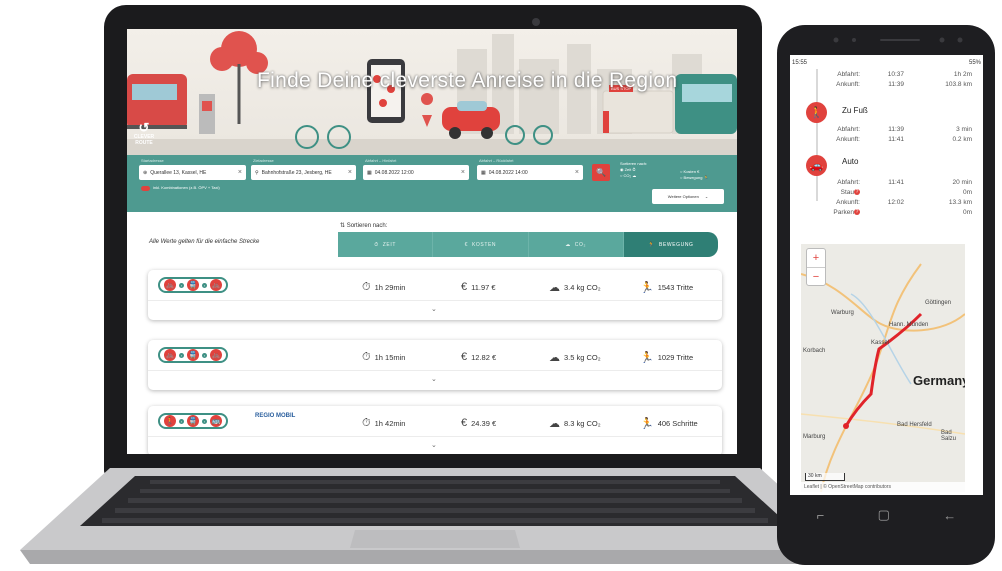 The image size is (1002, 571). Describe the element at coordinates (949, 436) in the screenshot. I see `map-label: Bad Salzu` at that location.